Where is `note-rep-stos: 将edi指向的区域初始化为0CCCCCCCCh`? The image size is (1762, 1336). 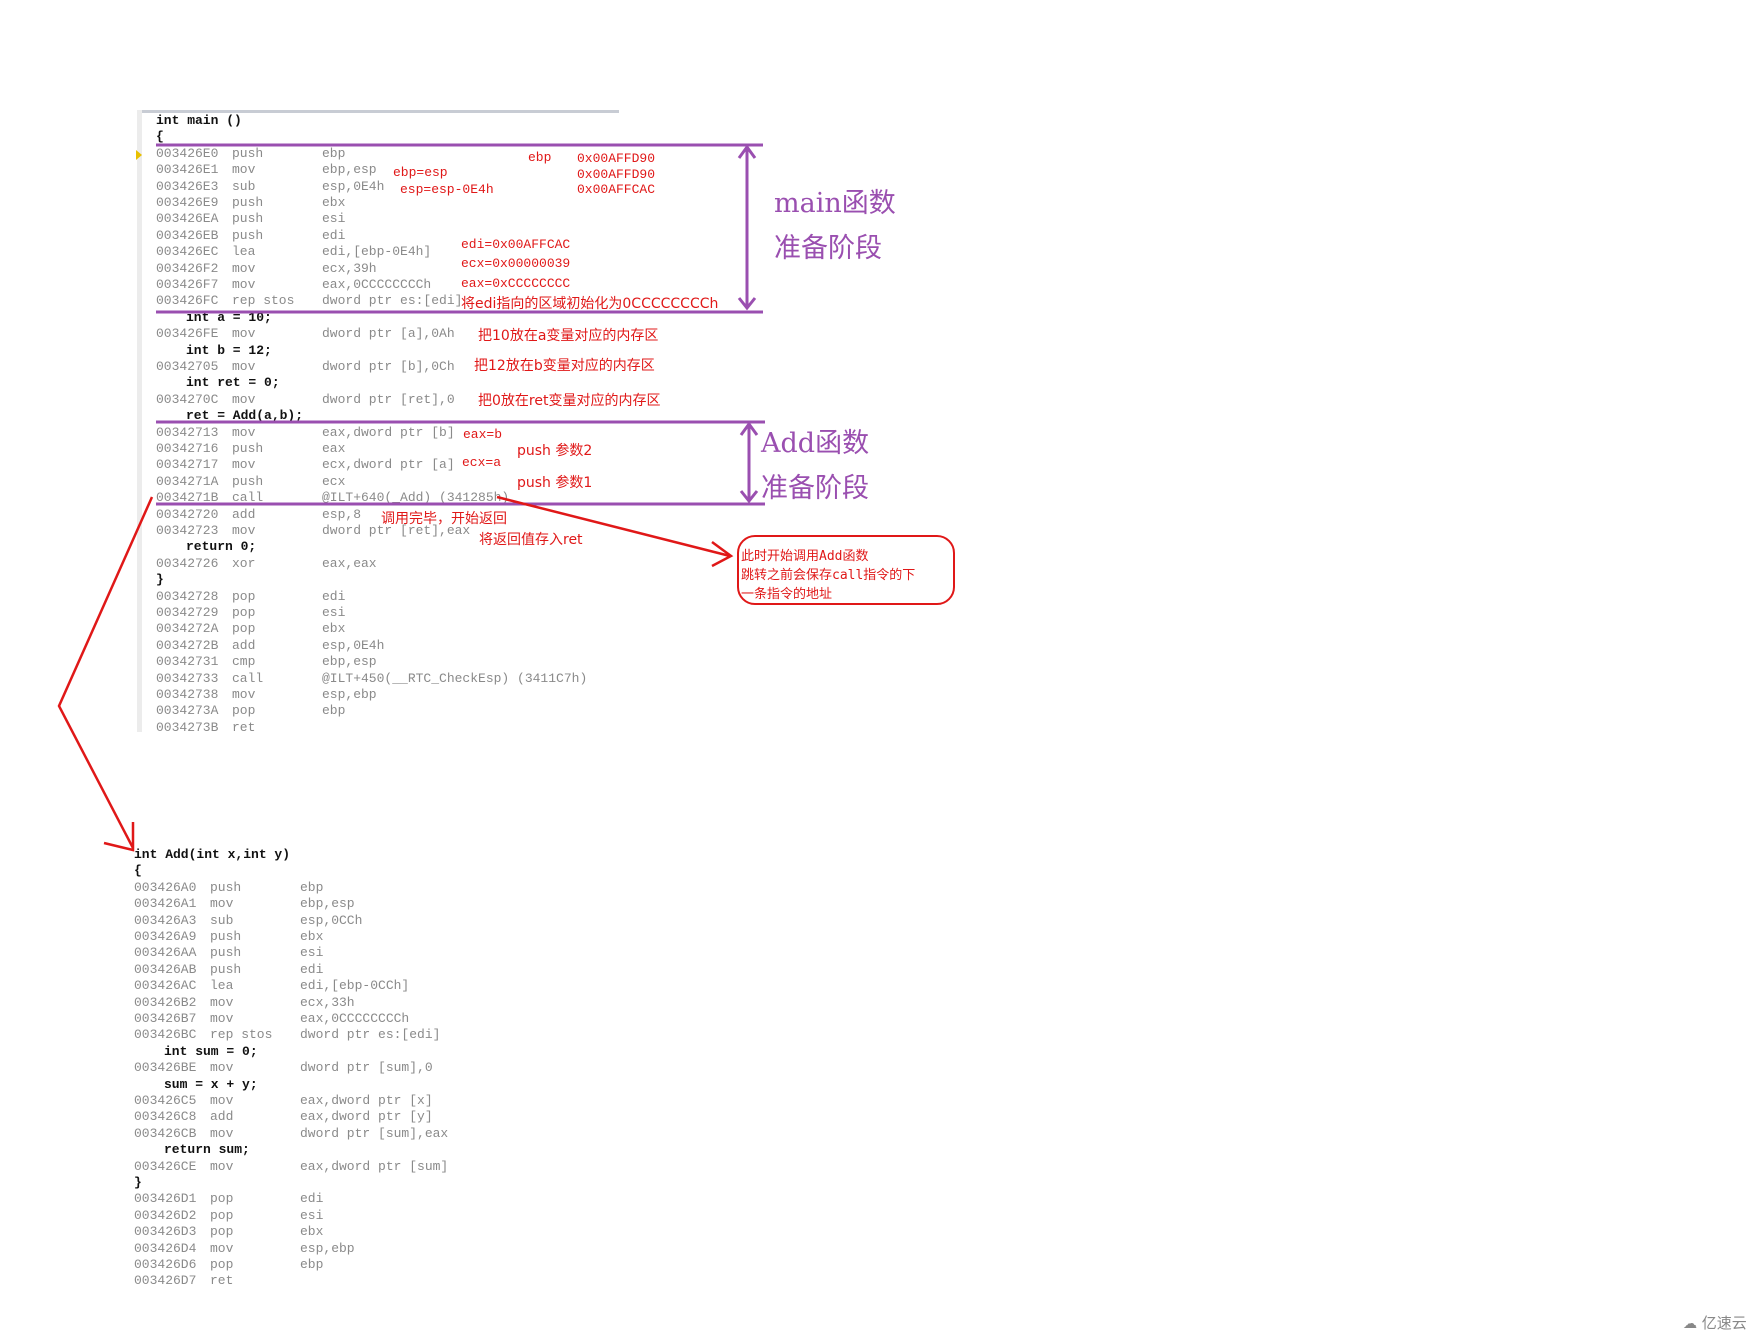 note-rep-stos: 将edi指向的区域初始化为0CCCCCCCCh is located at coordinates (590, 304).